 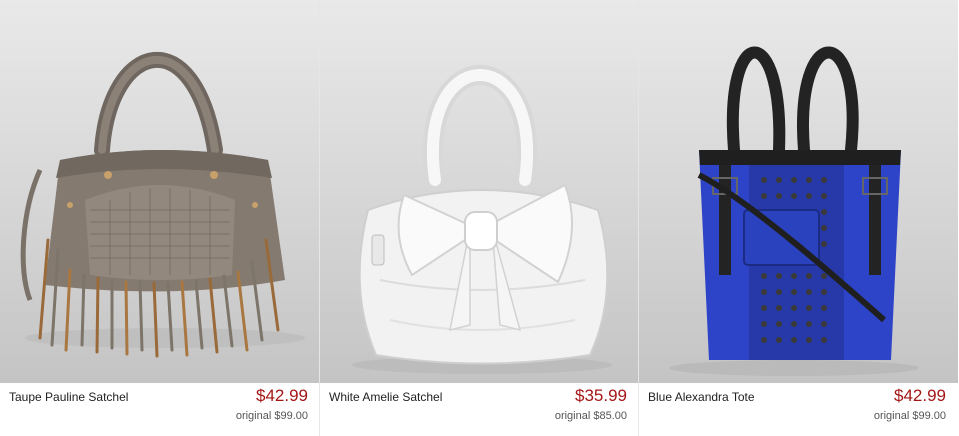 I want to click on product-name: Blue Alexandra Tote, so click(x=701, y=397).